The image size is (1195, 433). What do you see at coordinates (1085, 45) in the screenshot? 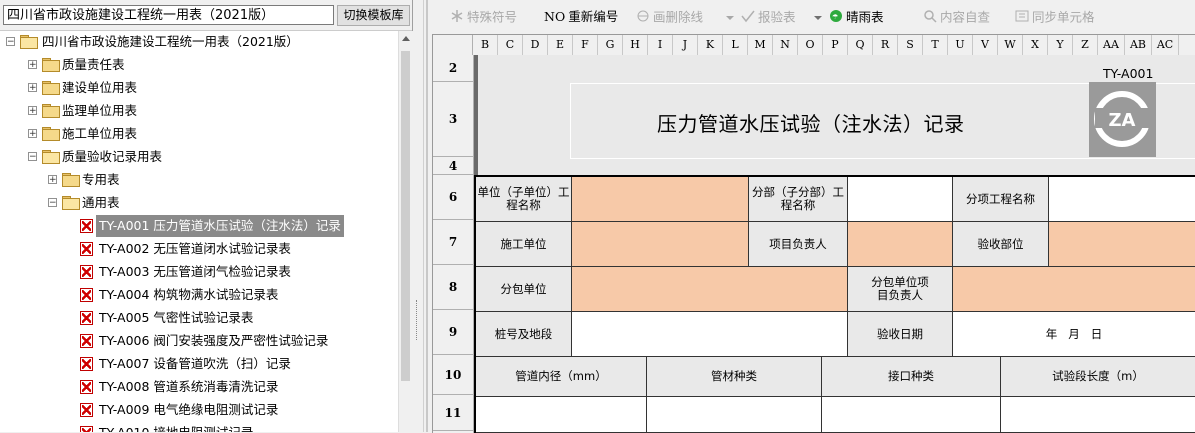
I see `column-header: Z` at bounding box center [1085, 45].